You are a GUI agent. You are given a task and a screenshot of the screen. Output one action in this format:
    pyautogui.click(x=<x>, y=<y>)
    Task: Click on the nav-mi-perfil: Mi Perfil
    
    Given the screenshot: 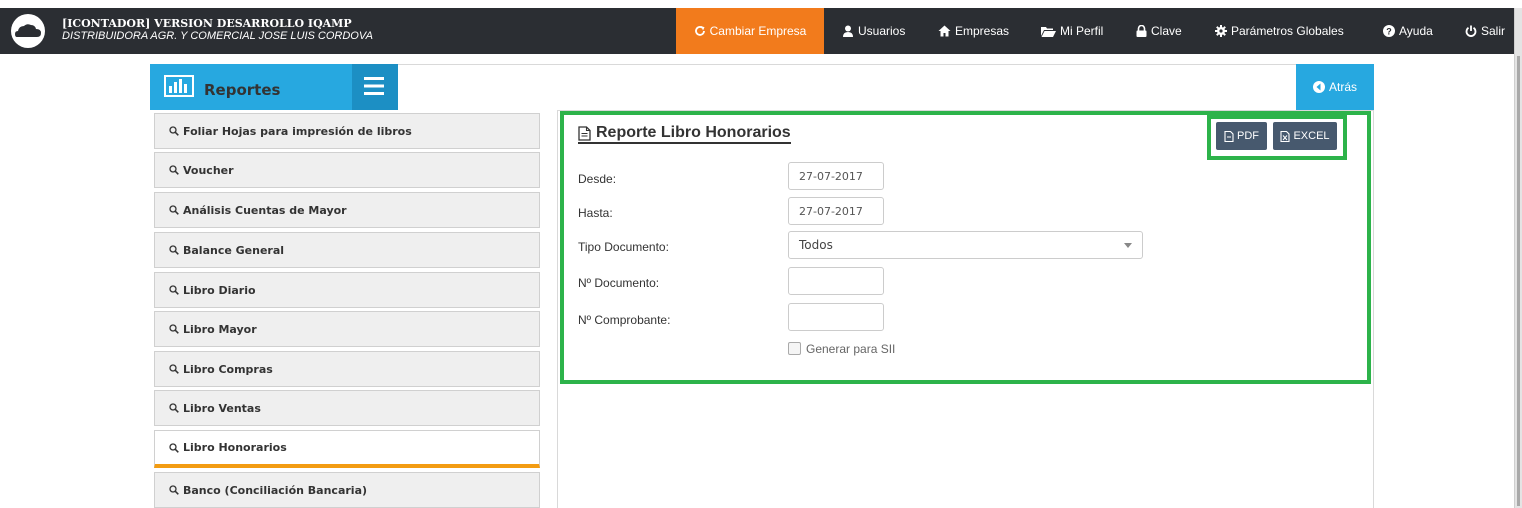 What is the action you would take?
    pyautogui.click(x=1072, y=31)
    